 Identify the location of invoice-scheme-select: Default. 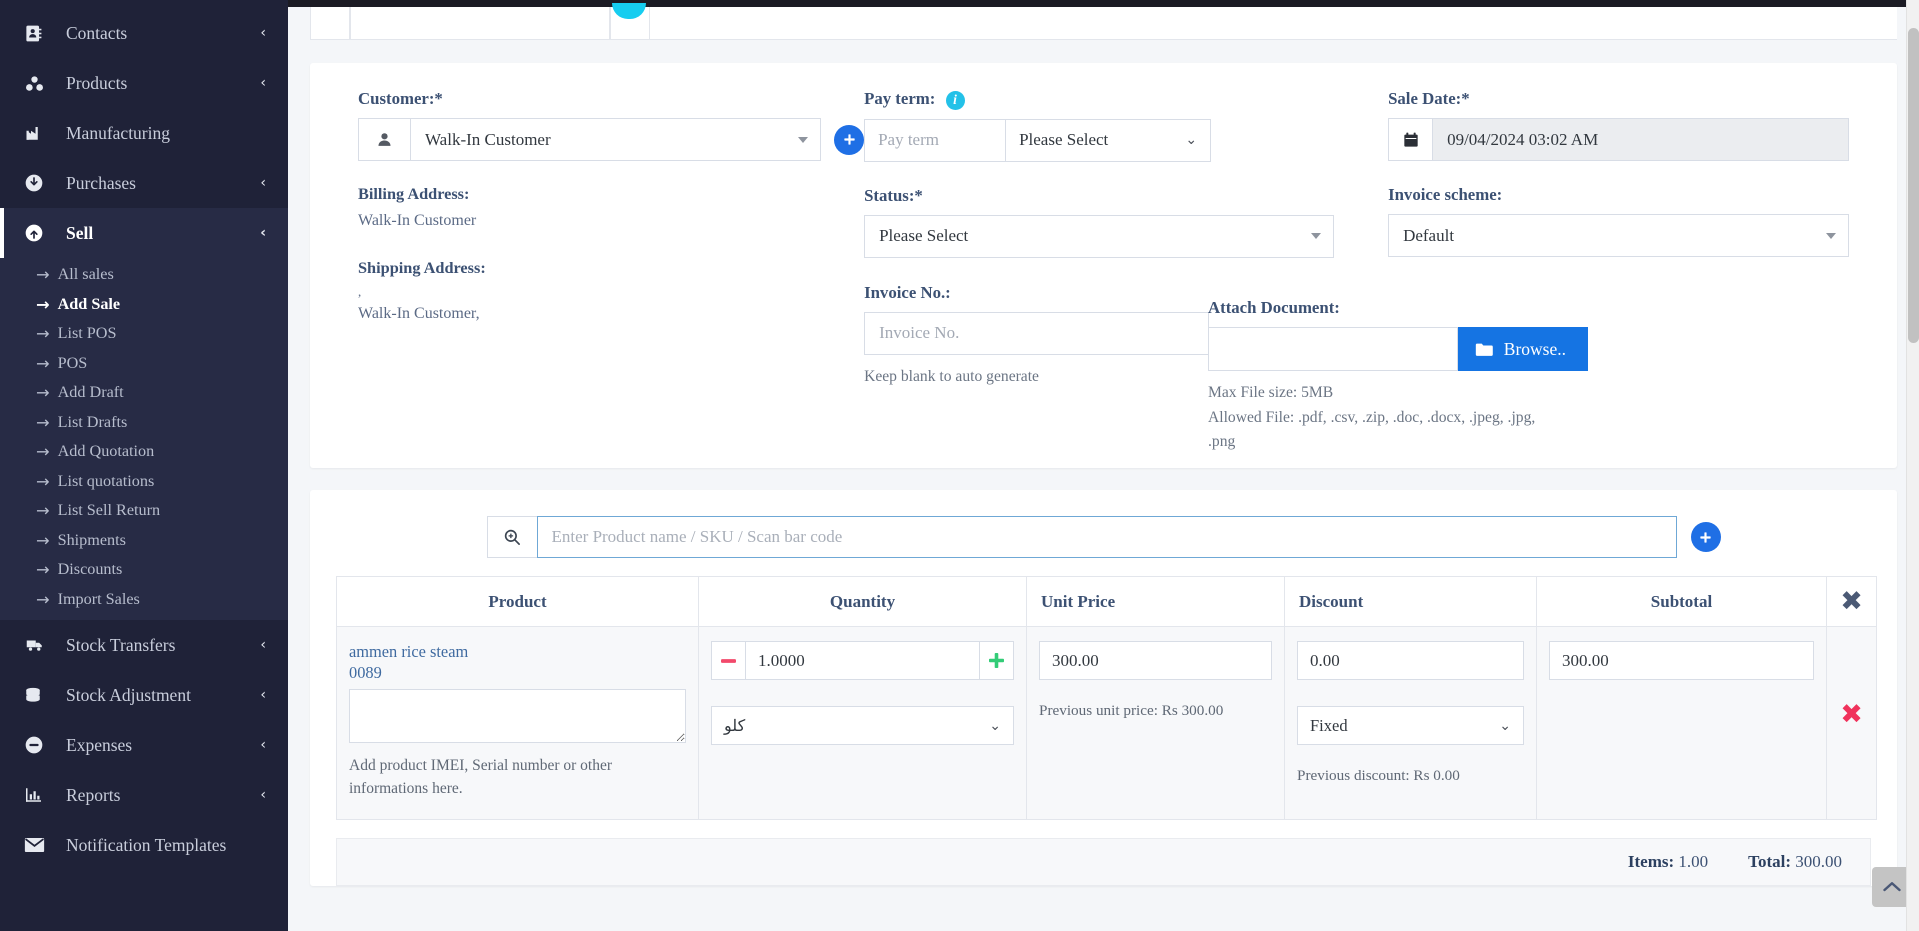
(1618, 235).